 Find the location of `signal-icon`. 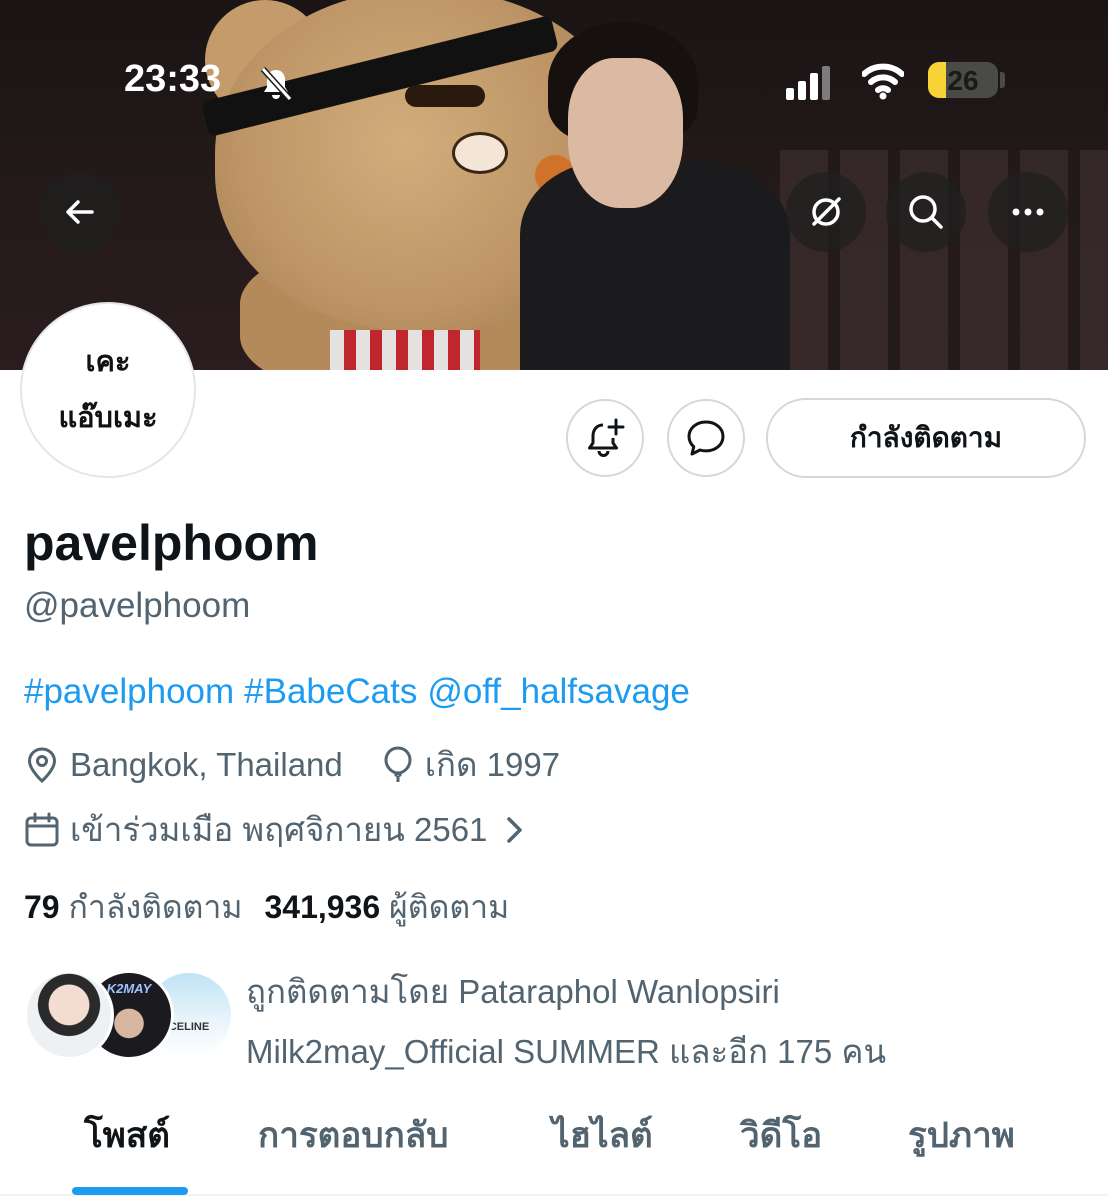

signal-icon is located at coordinates (808, 83).